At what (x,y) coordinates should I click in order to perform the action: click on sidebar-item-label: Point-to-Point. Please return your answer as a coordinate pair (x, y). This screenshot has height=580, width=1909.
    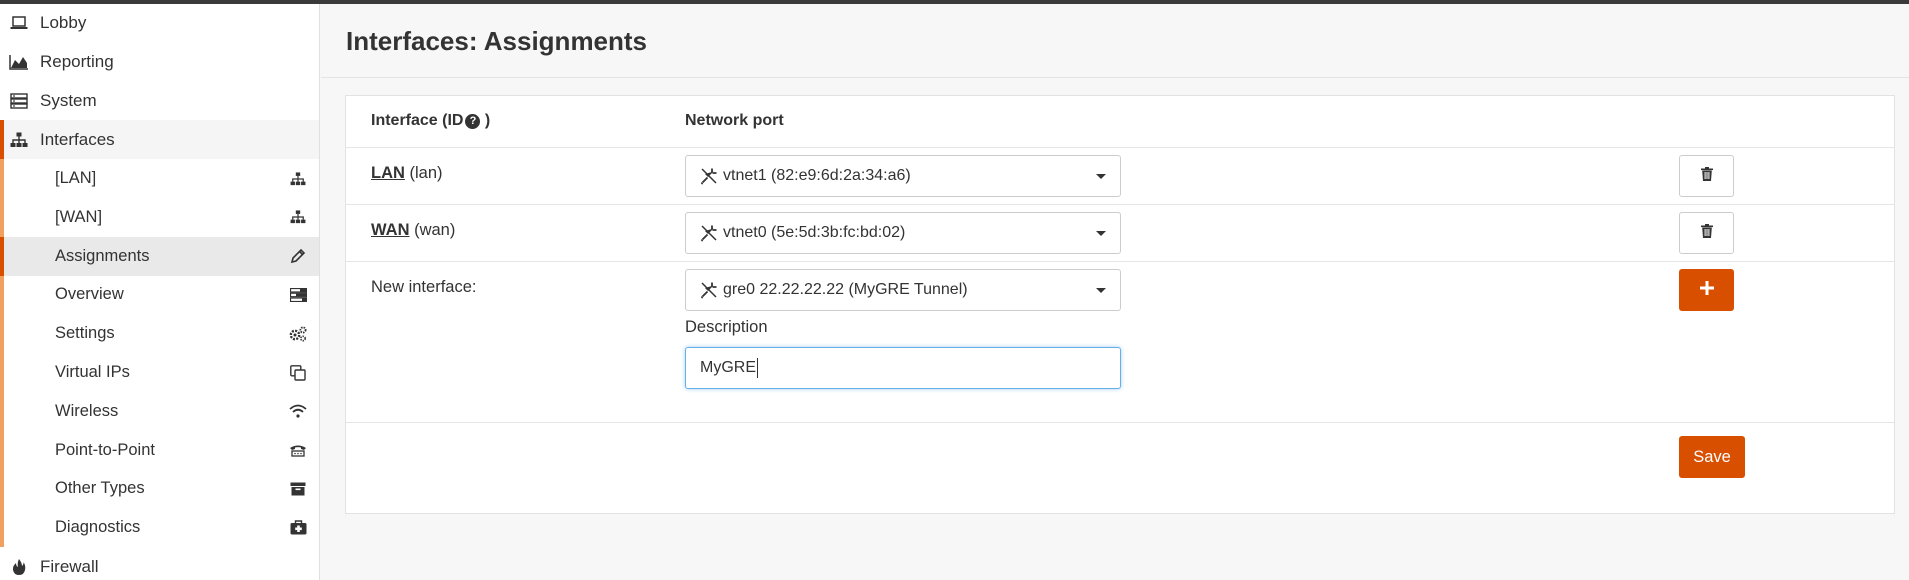
    Looking at the image, I should click on (105, 449).